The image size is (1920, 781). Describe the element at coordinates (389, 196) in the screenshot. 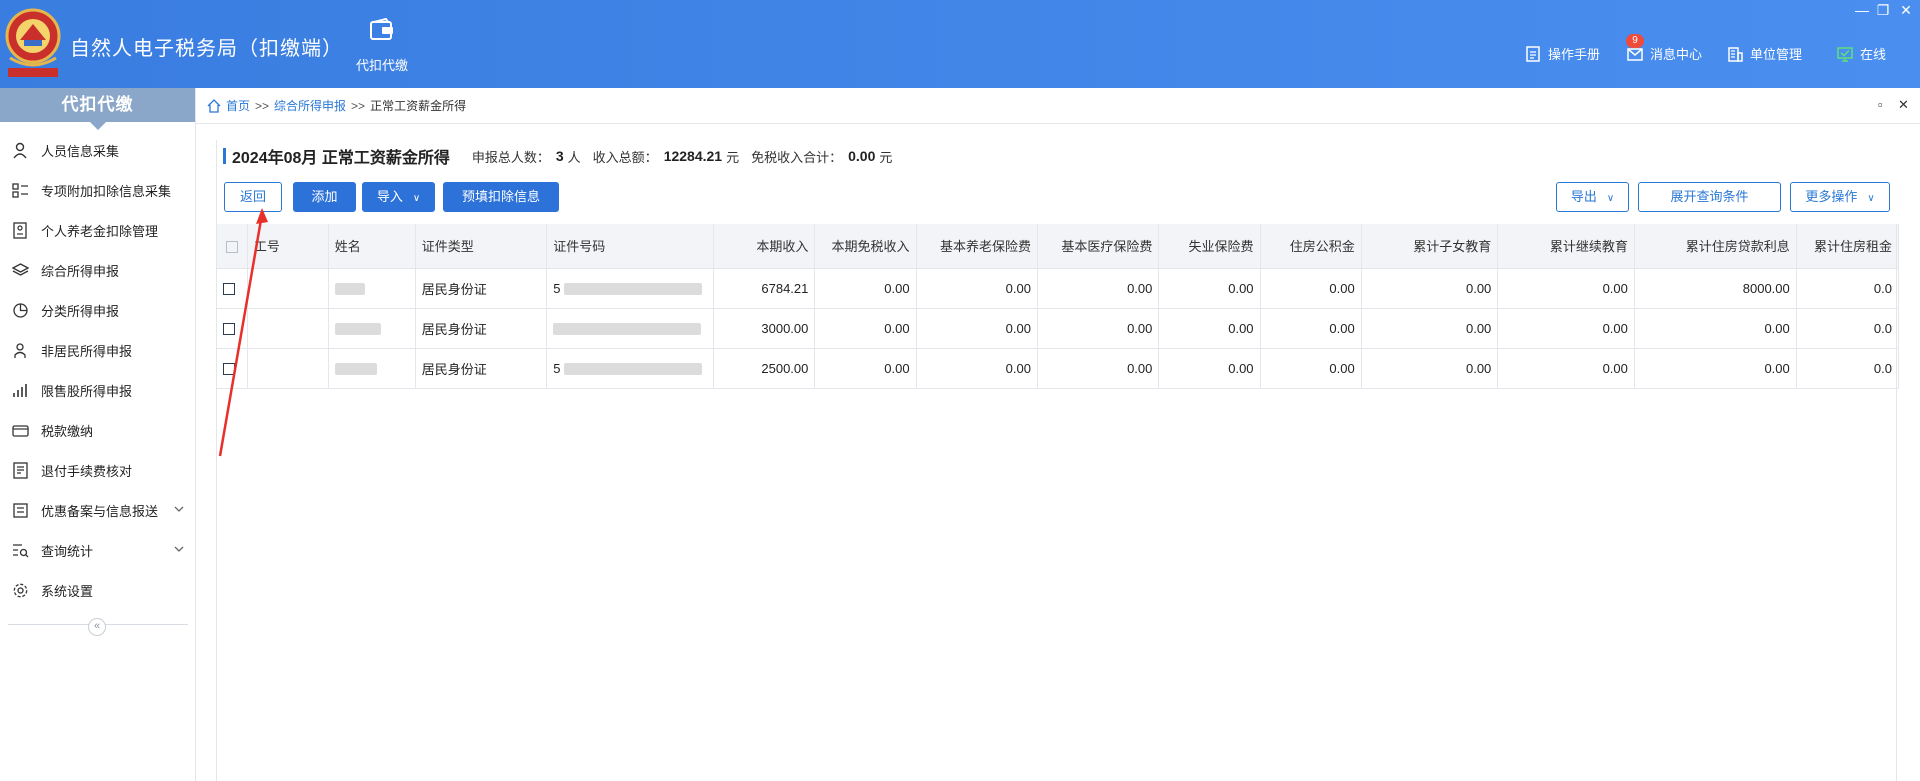

I see `import-label: 导入` at that location.